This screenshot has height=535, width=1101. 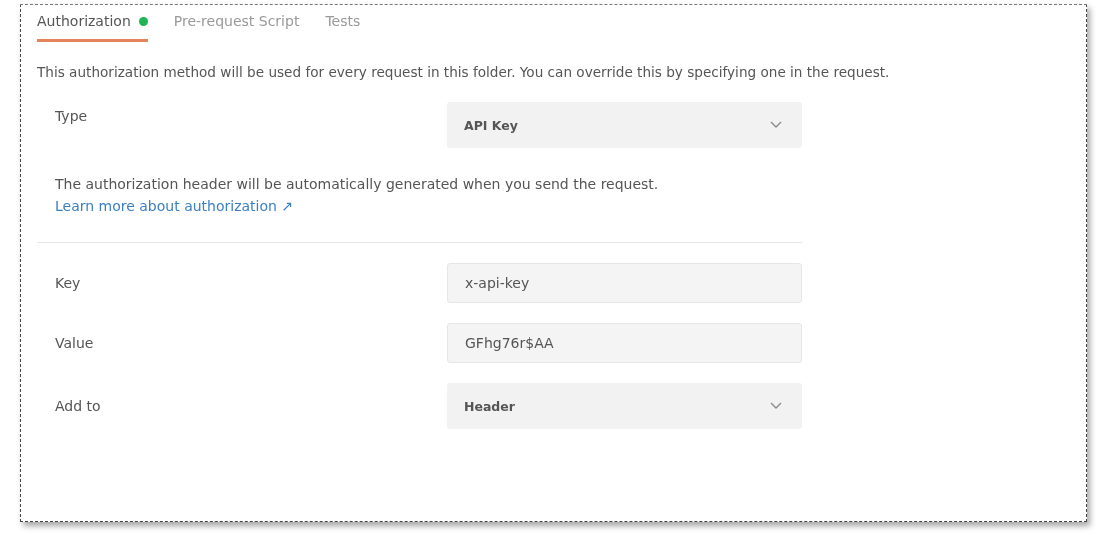 What do you see at coordinates (357, 184) in the screenshot?
I see `help-text: The authorization header will be automatically generated when you send the request.` at bounding box center [357, 184].